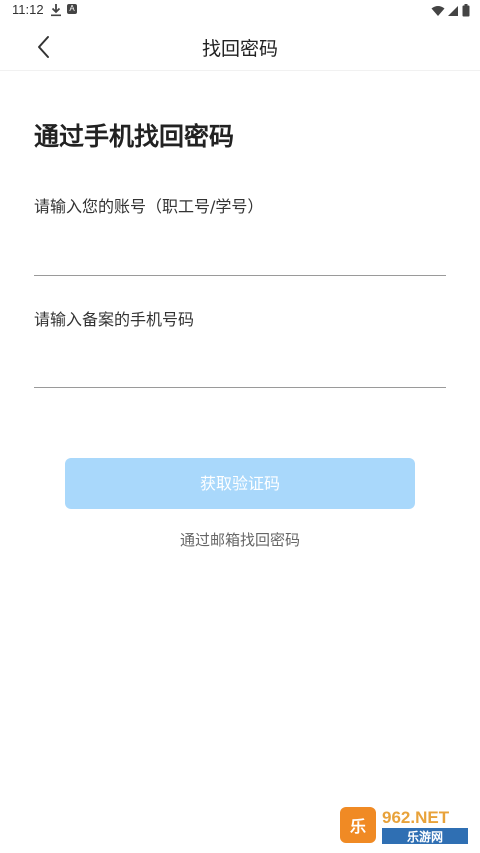 The width and height of the screenshot is (480, 853). What do you see at coordinates (453, 10) in the screenshot?
I see `signal-icon` at bounding box center [453, 10].